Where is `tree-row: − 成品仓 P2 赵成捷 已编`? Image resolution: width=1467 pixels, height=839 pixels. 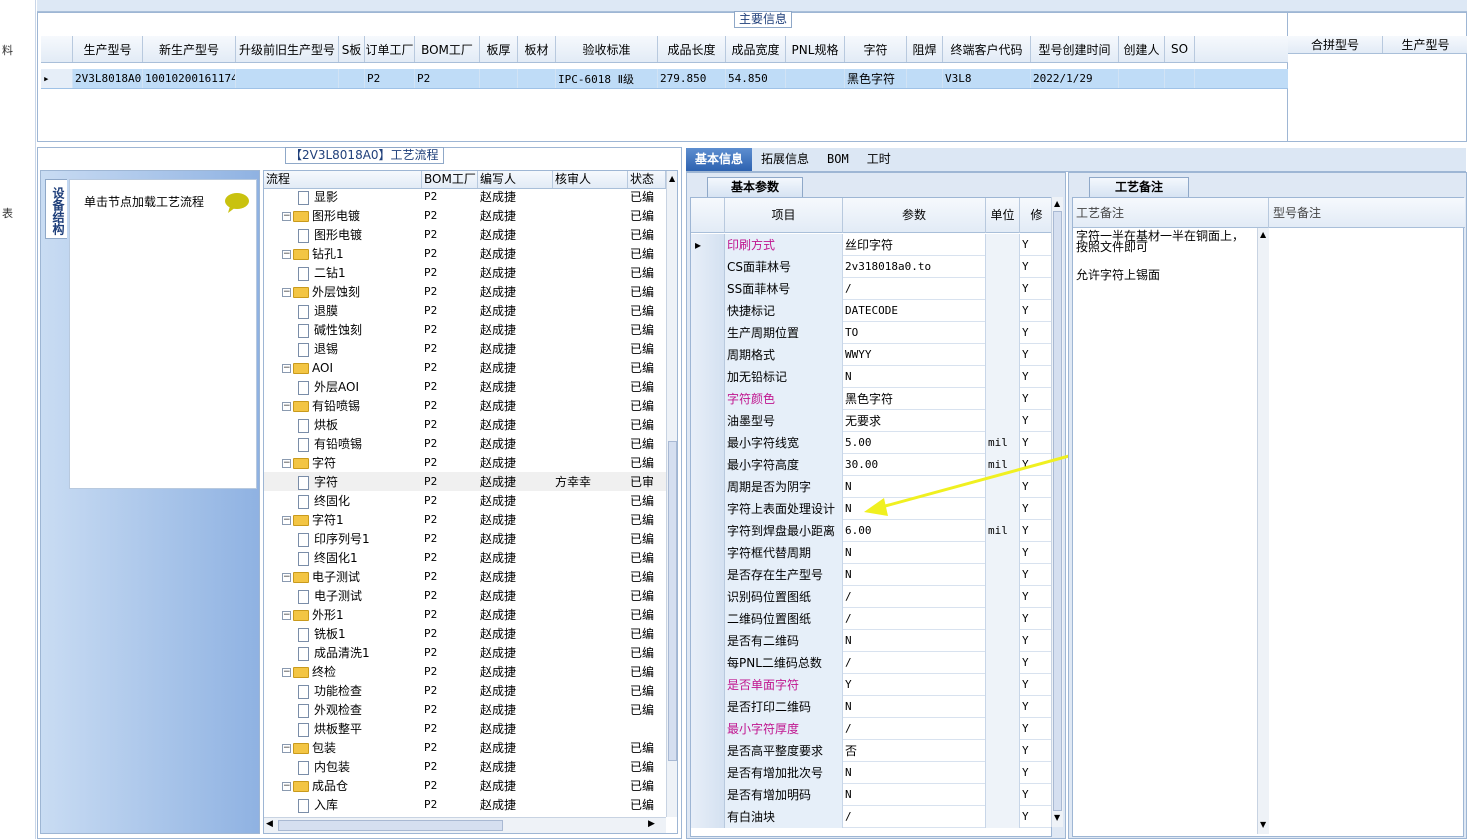 tree-row: − 成品仓 P2 赵成捷 已编 is located at coordinates (465, 785).